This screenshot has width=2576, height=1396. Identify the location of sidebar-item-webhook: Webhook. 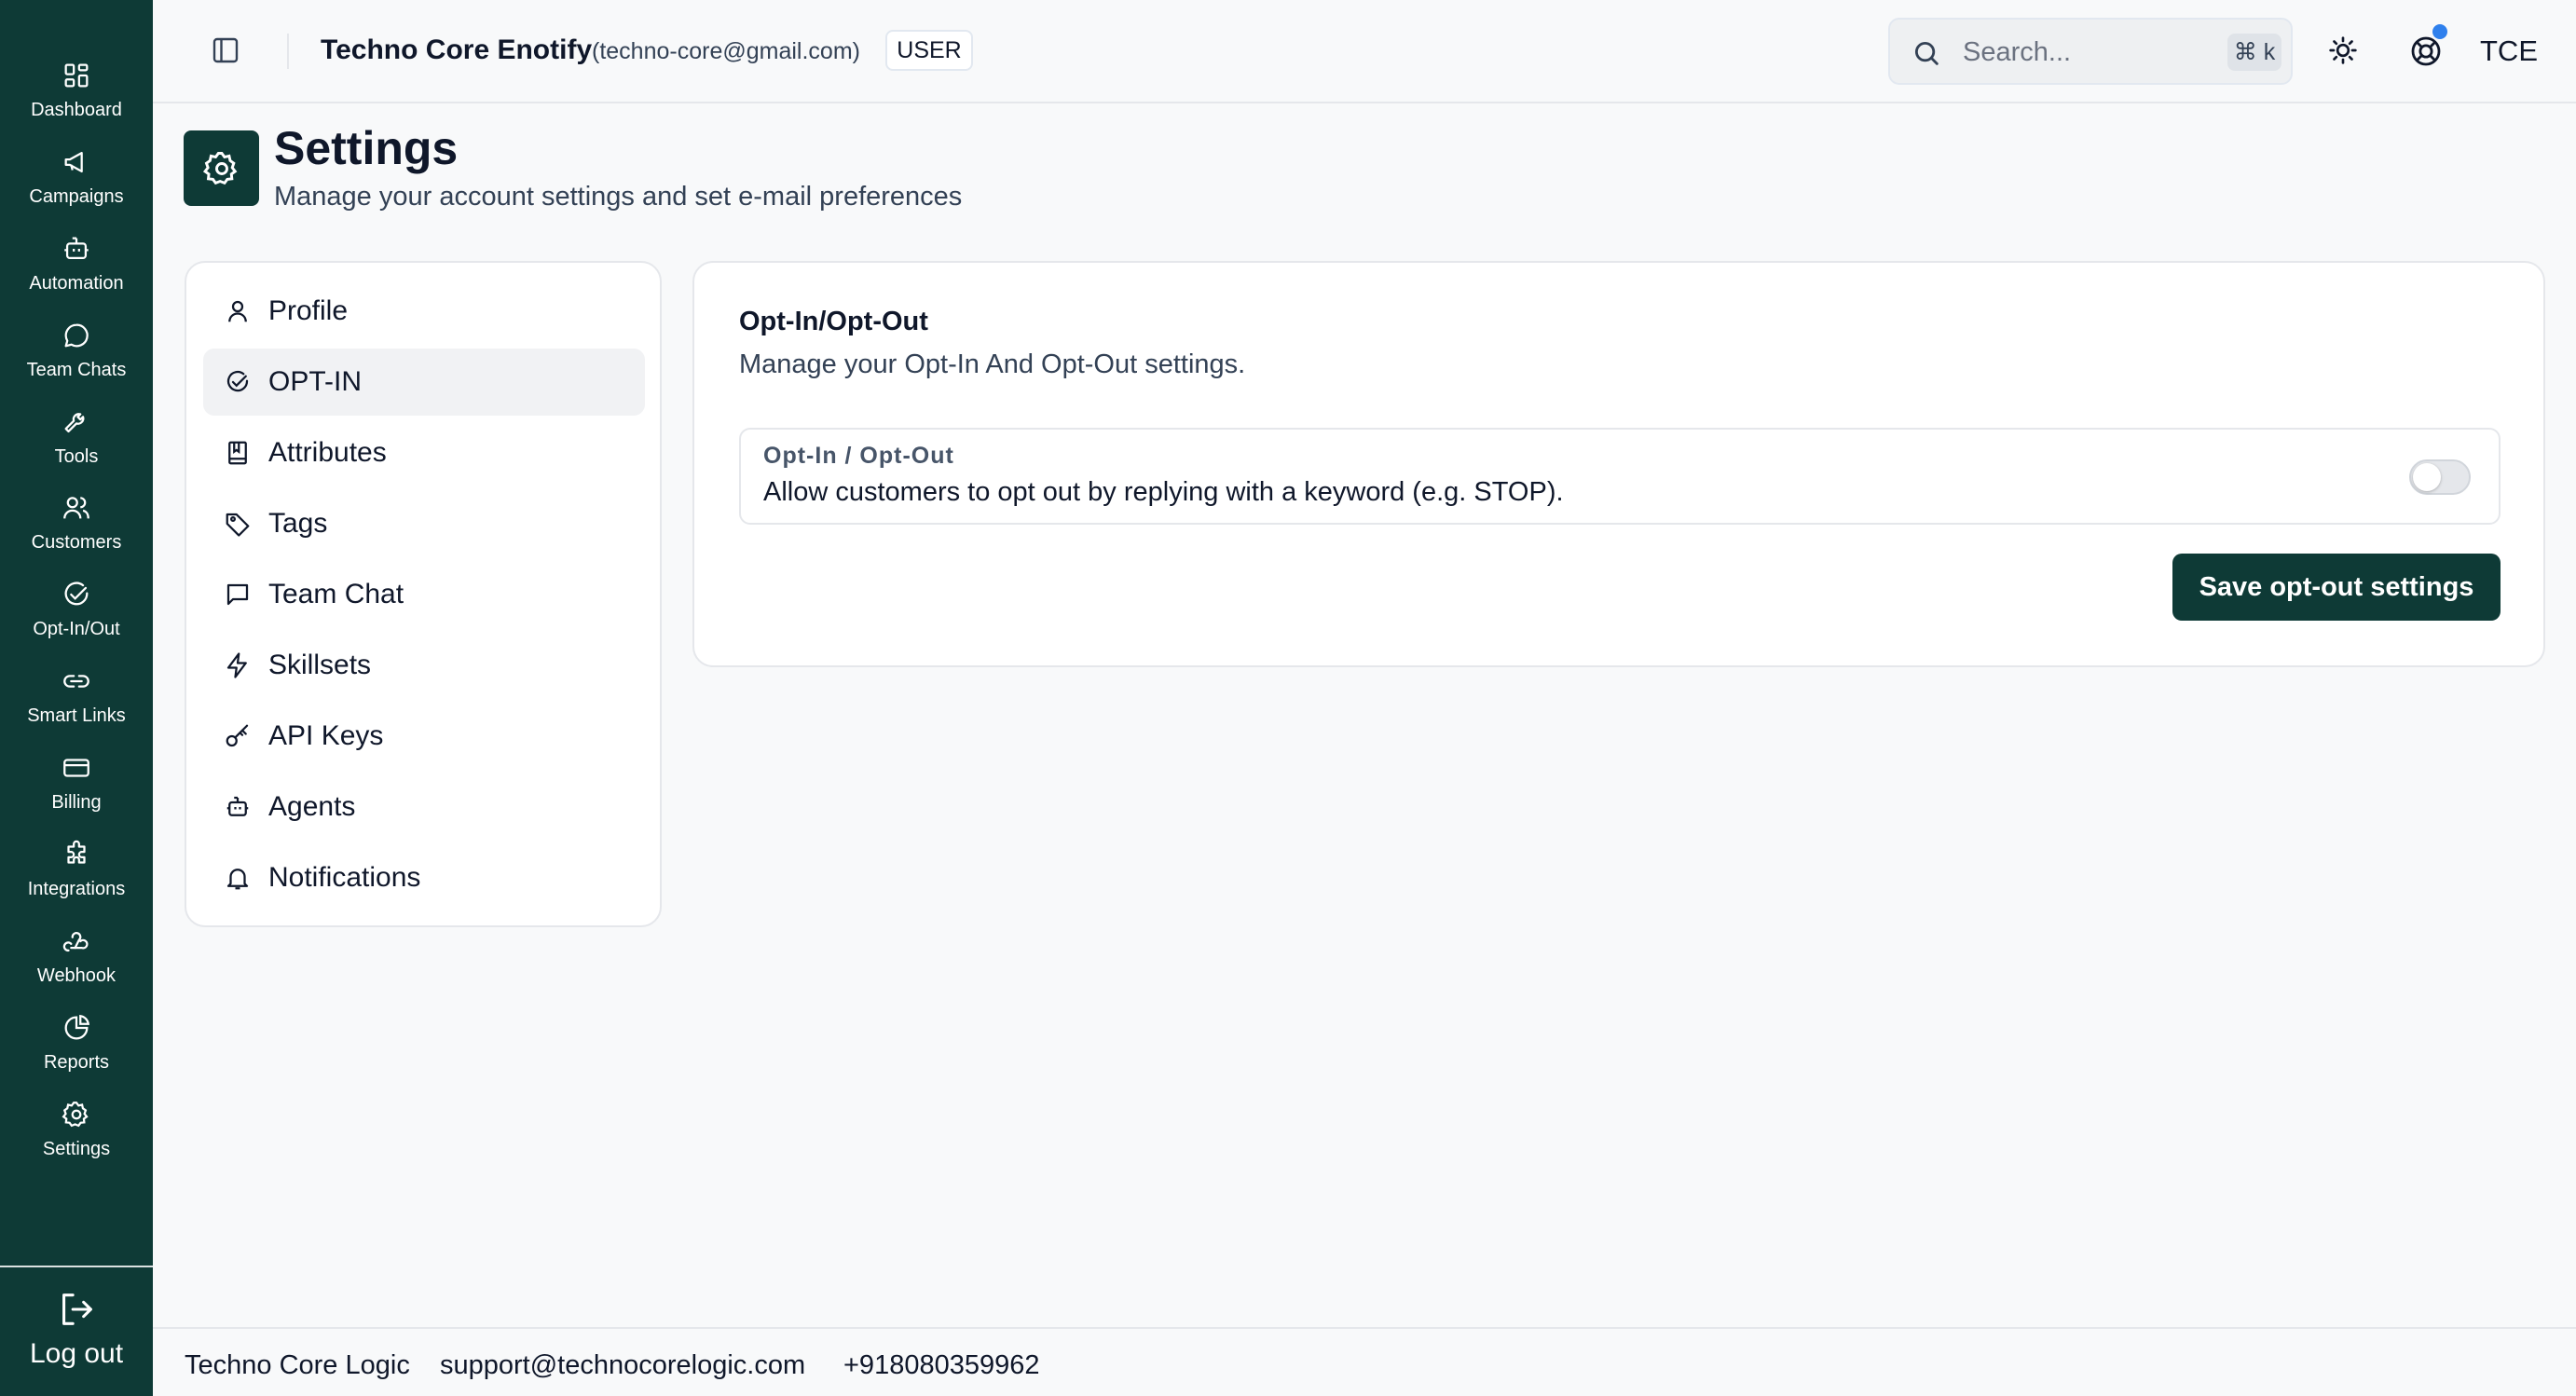
(76, 964).